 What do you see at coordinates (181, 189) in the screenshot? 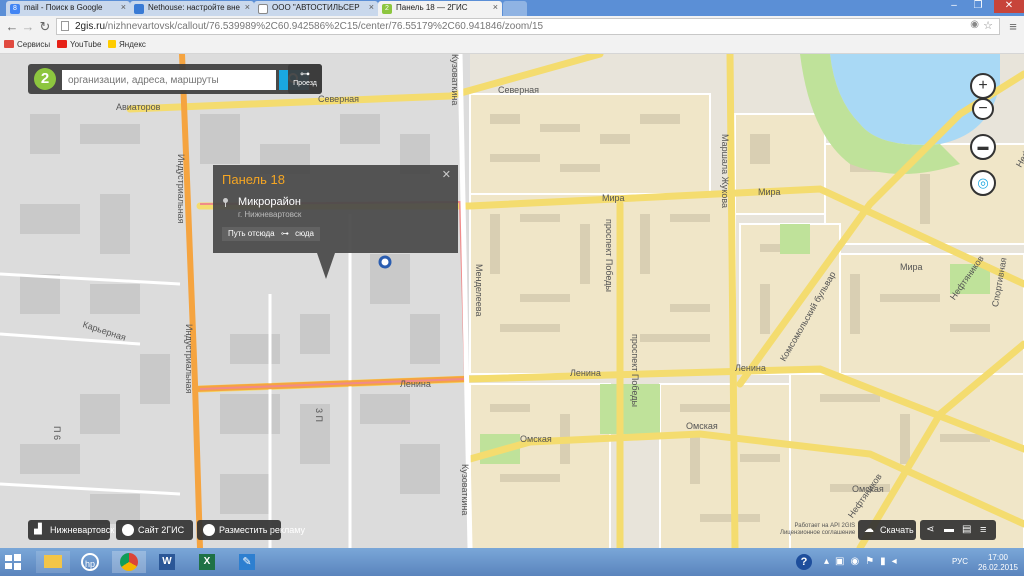
I see `street-label: Индустриальная` at bounding box center [181, 189].